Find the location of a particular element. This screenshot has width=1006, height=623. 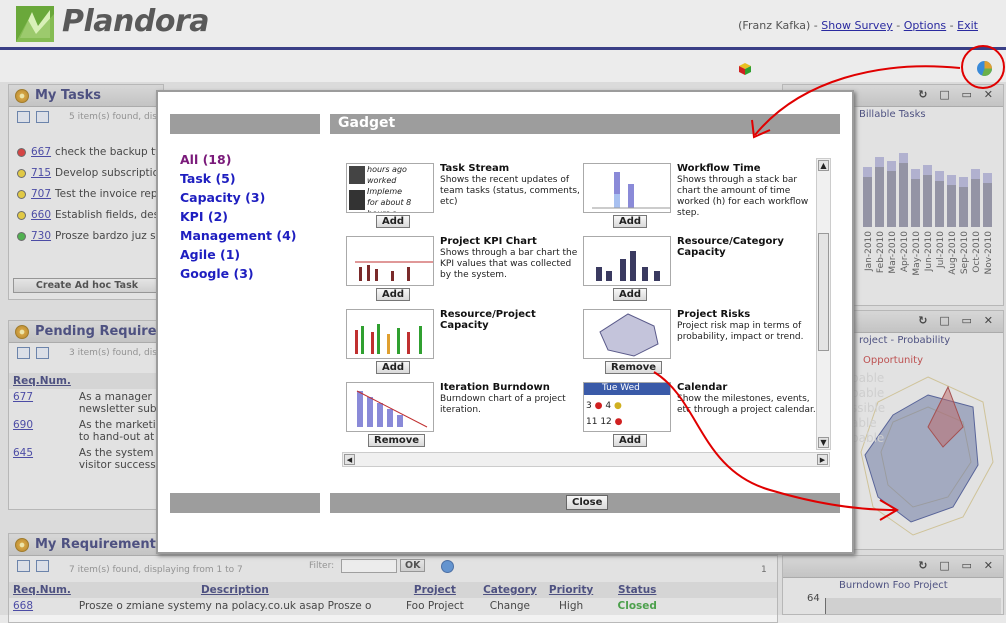

plandora-logo-icon is located at coordinates (35, 24).